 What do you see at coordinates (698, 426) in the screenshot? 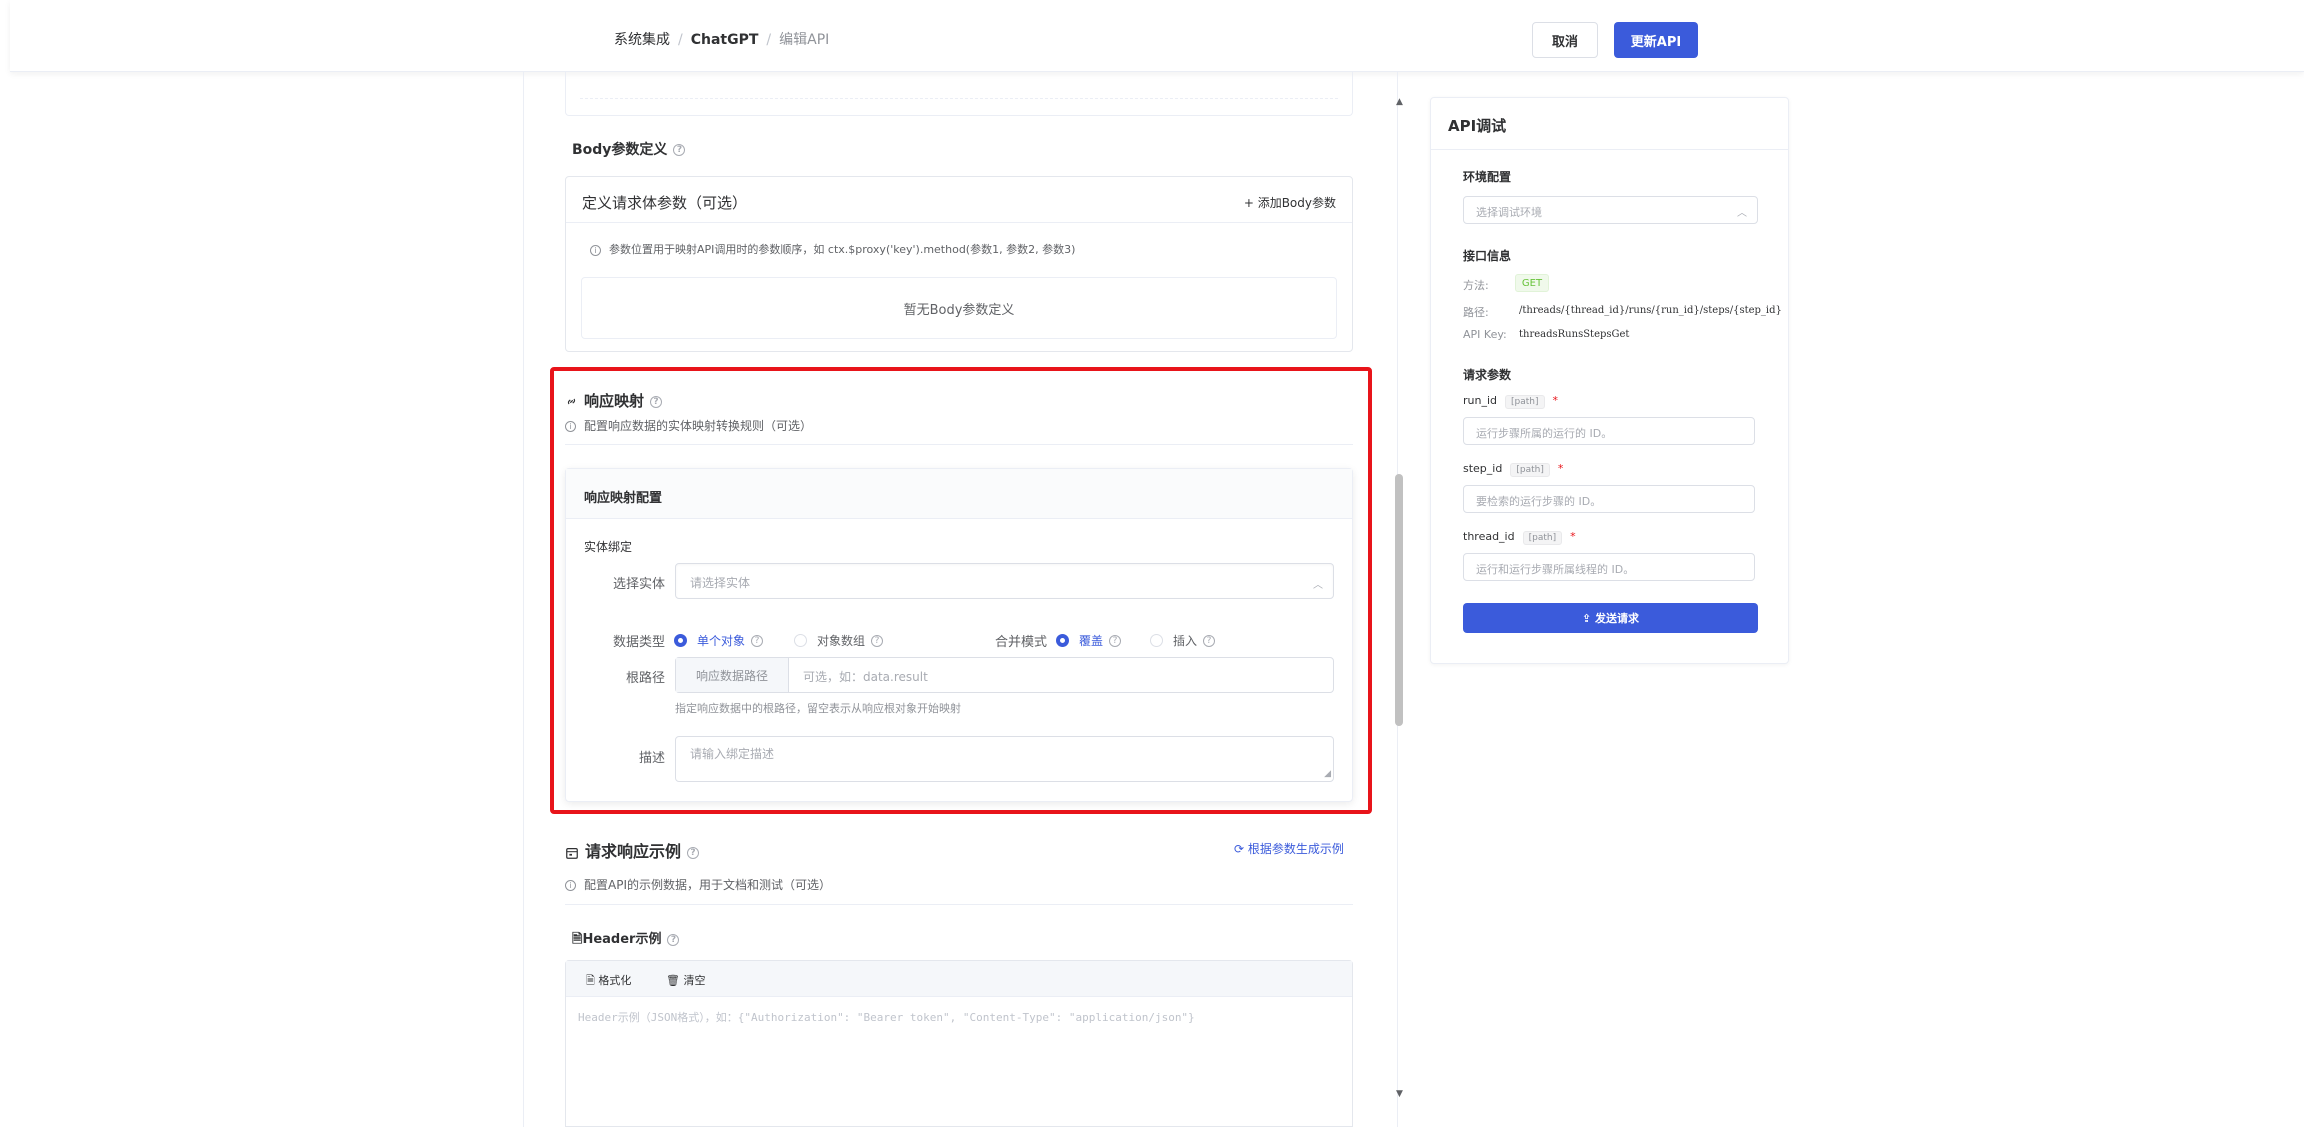
I see `response-mapping-hint-text: 配置响应数据的实体映射转换规则（可选）` at bounding box center [698, 426].